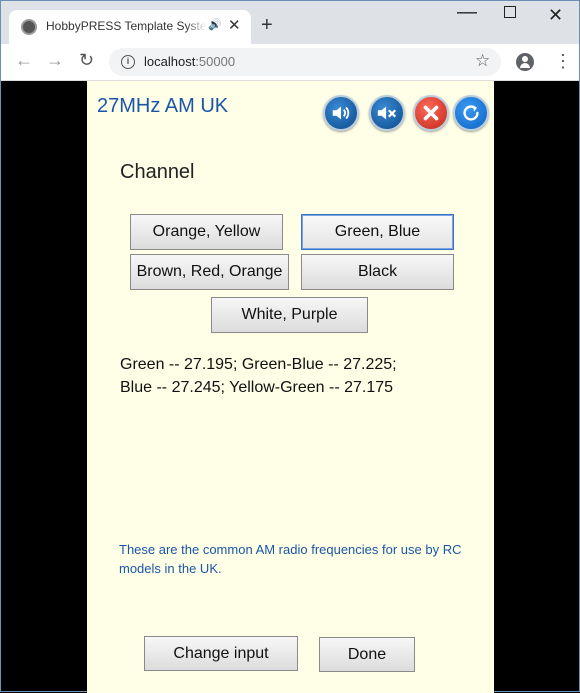 Image resolution: width=580 pixels, height=693 pixels. Describe the element at coordinates (29, 27) in the screenshot. I see `favicon-icon` at that location.